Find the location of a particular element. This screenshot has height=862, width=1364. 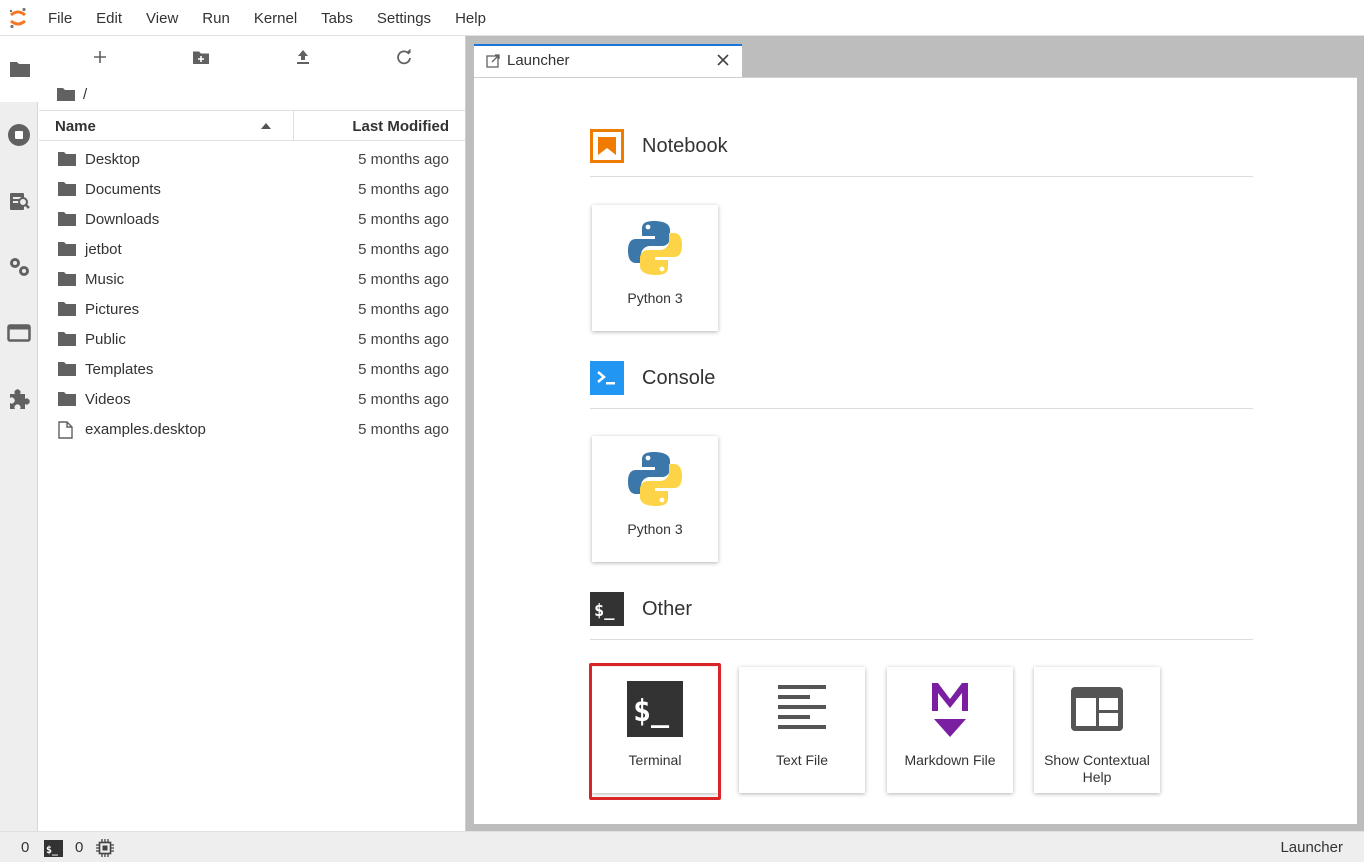

column-resize-handle is located at coordinates (293, 126).